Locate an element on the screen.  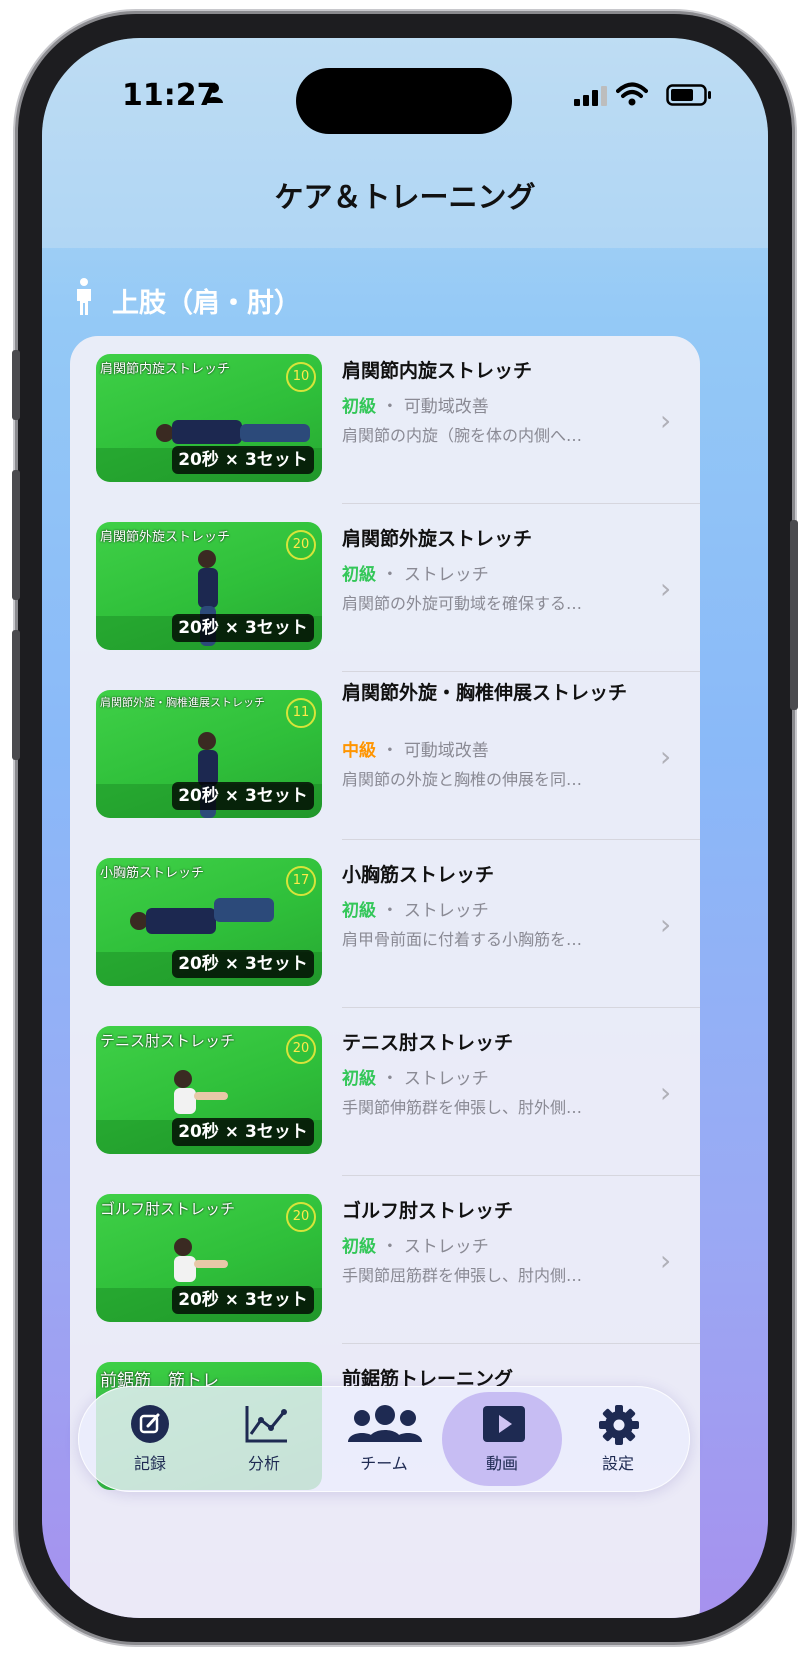
volume-up-button is located at coordinates (16, 535).